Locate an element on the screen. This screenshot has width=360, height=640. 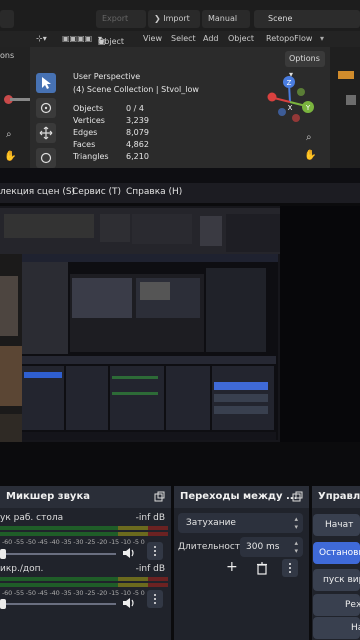
import-label: Import is located at coordinates (176, 18).